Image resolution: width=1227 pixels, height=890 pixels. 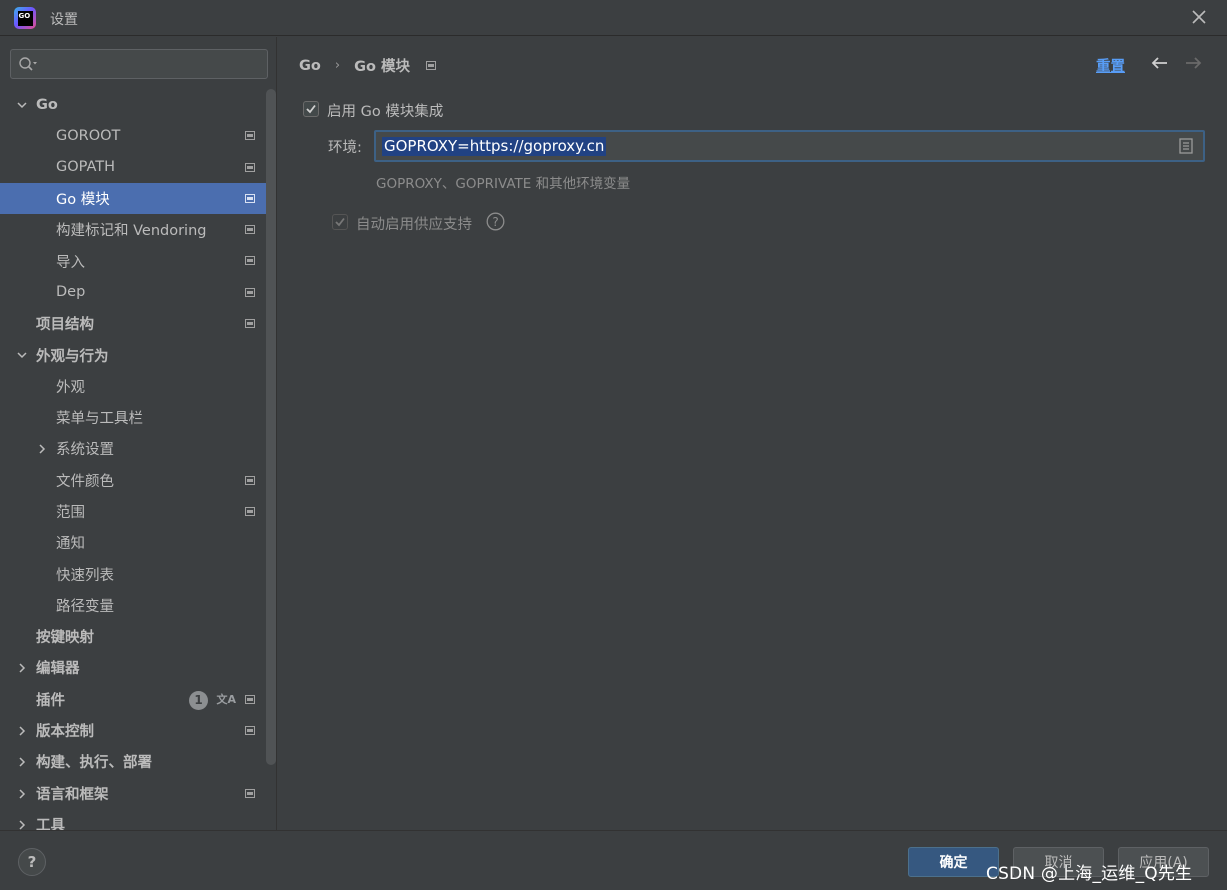 I want to click on sidebar-item: 项目结构, so click(x=133, y=323).